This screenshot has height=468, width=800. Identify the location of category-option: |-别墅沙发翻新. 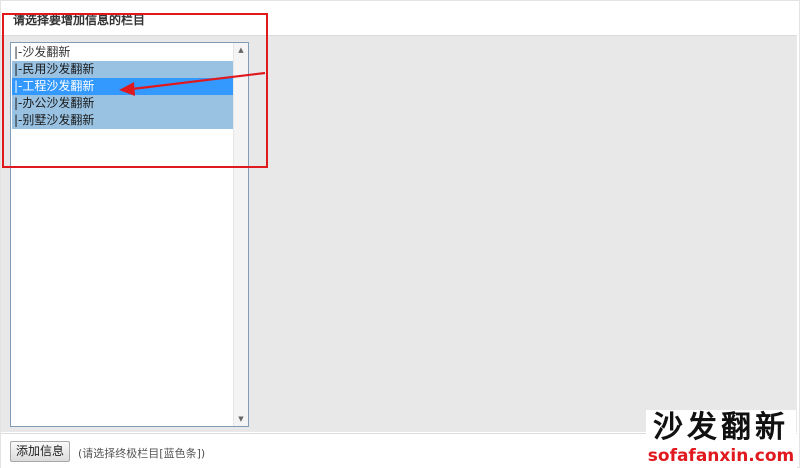
(122, 120).